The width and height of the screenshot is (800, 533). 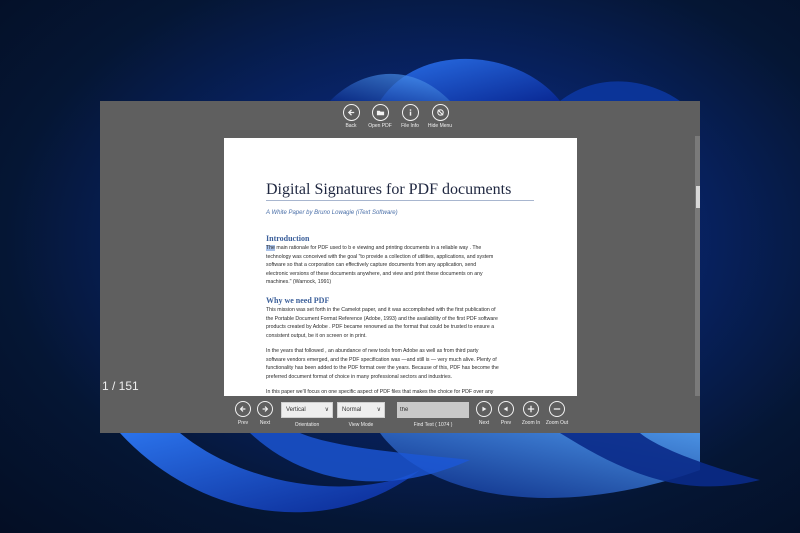 I want to click on find-next-label: Next, so click(x=484, y=423).